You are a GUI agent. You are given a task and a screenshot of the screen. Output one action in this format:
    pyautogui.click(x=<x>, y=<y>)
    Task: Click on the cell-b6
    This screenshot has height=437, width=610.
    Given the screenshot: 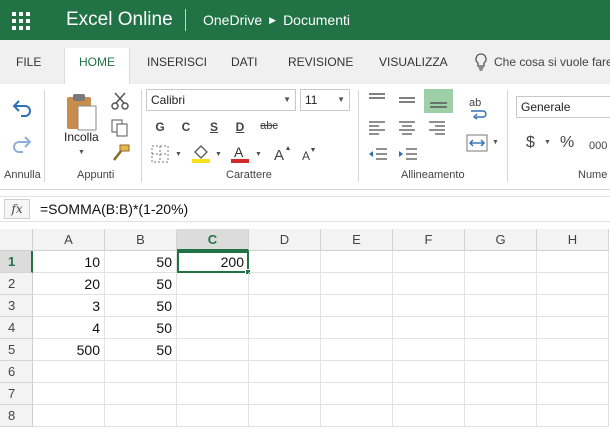 What is the action you would take?
    pyautogui.click(x=141, y=372)
    